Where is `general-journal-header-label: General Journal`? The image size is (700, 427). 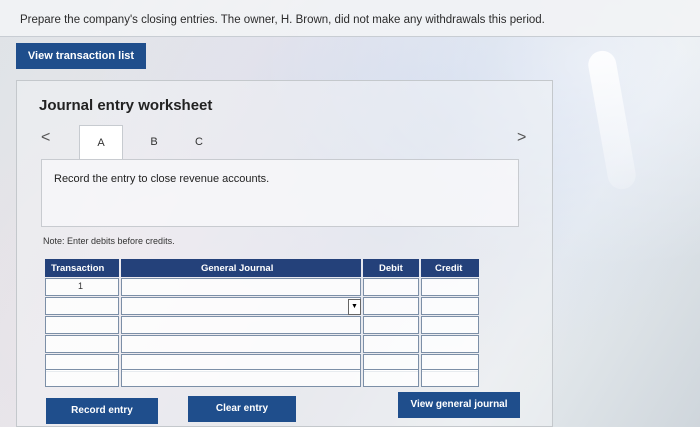
general-journal-header-label: General Journal is located at coordinates (237, 268).